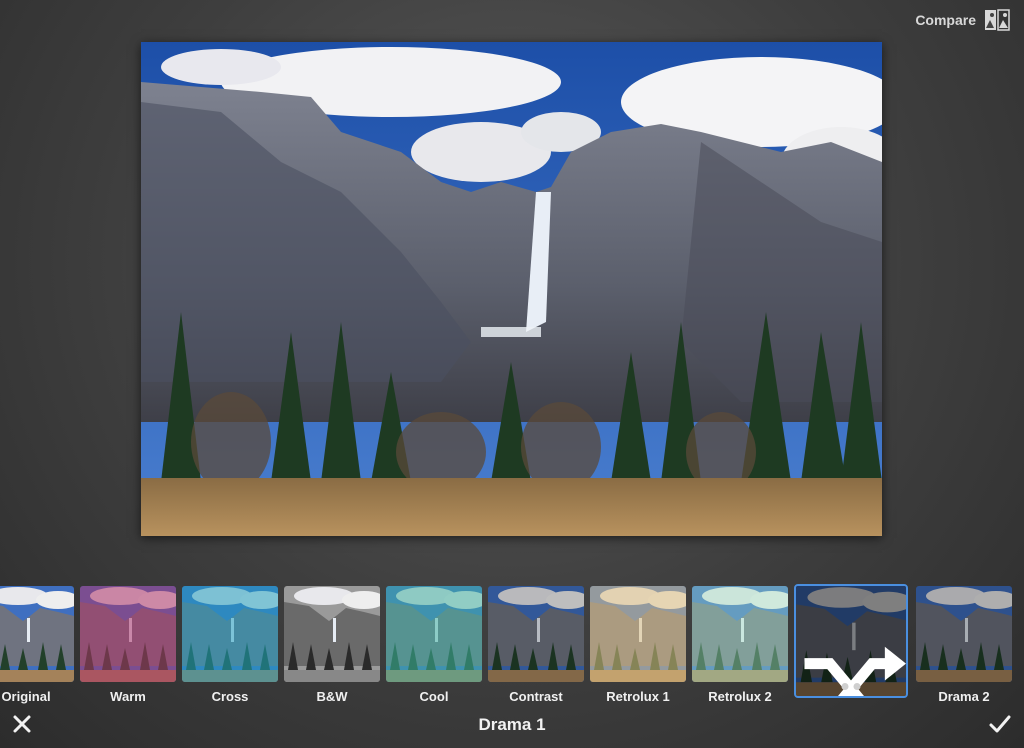 Image resolution: width=1024 pixels, height=748 pixels. Describe the element at coordinates (536, 696) in the screenshot. I see `filter-label: Contrast` at that location.